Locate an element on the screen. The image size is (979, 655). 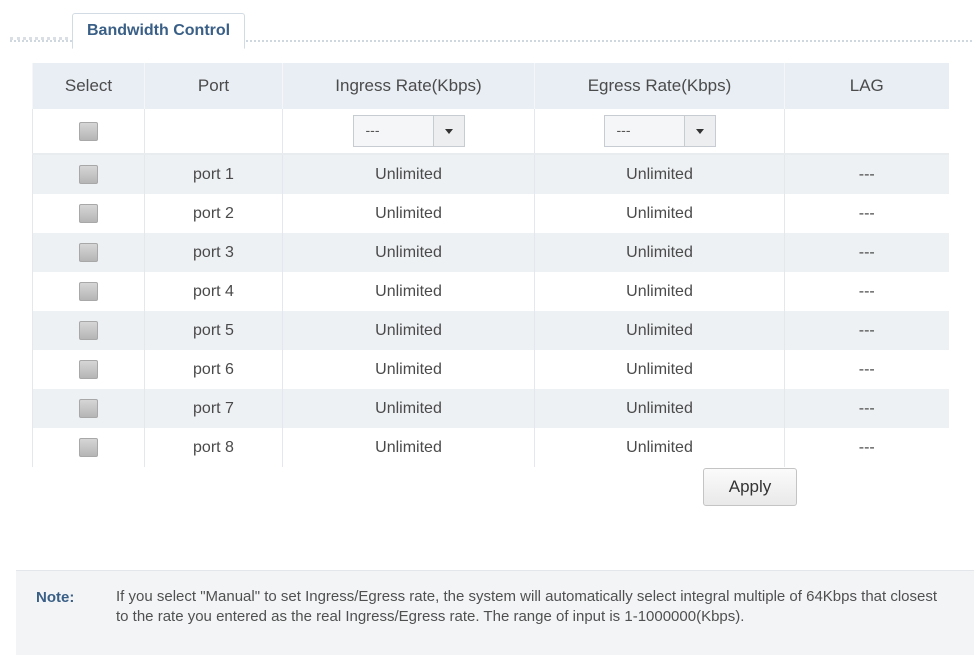
ingress-rate-select-value: --- is located at coordinates (372, 130).